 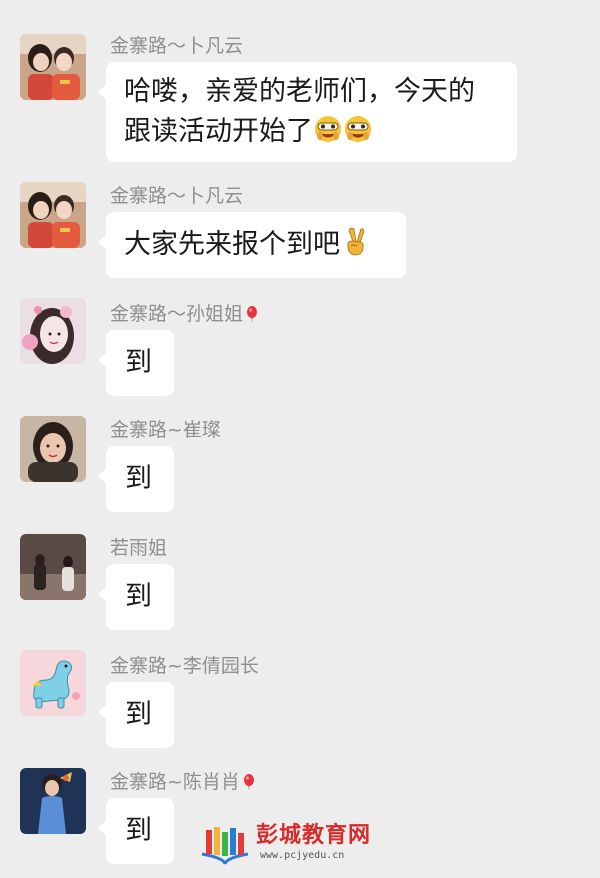 I want to click on message-text-line: 哈喽，亲爱的老师们，今天的, so click(x=299, y=91).